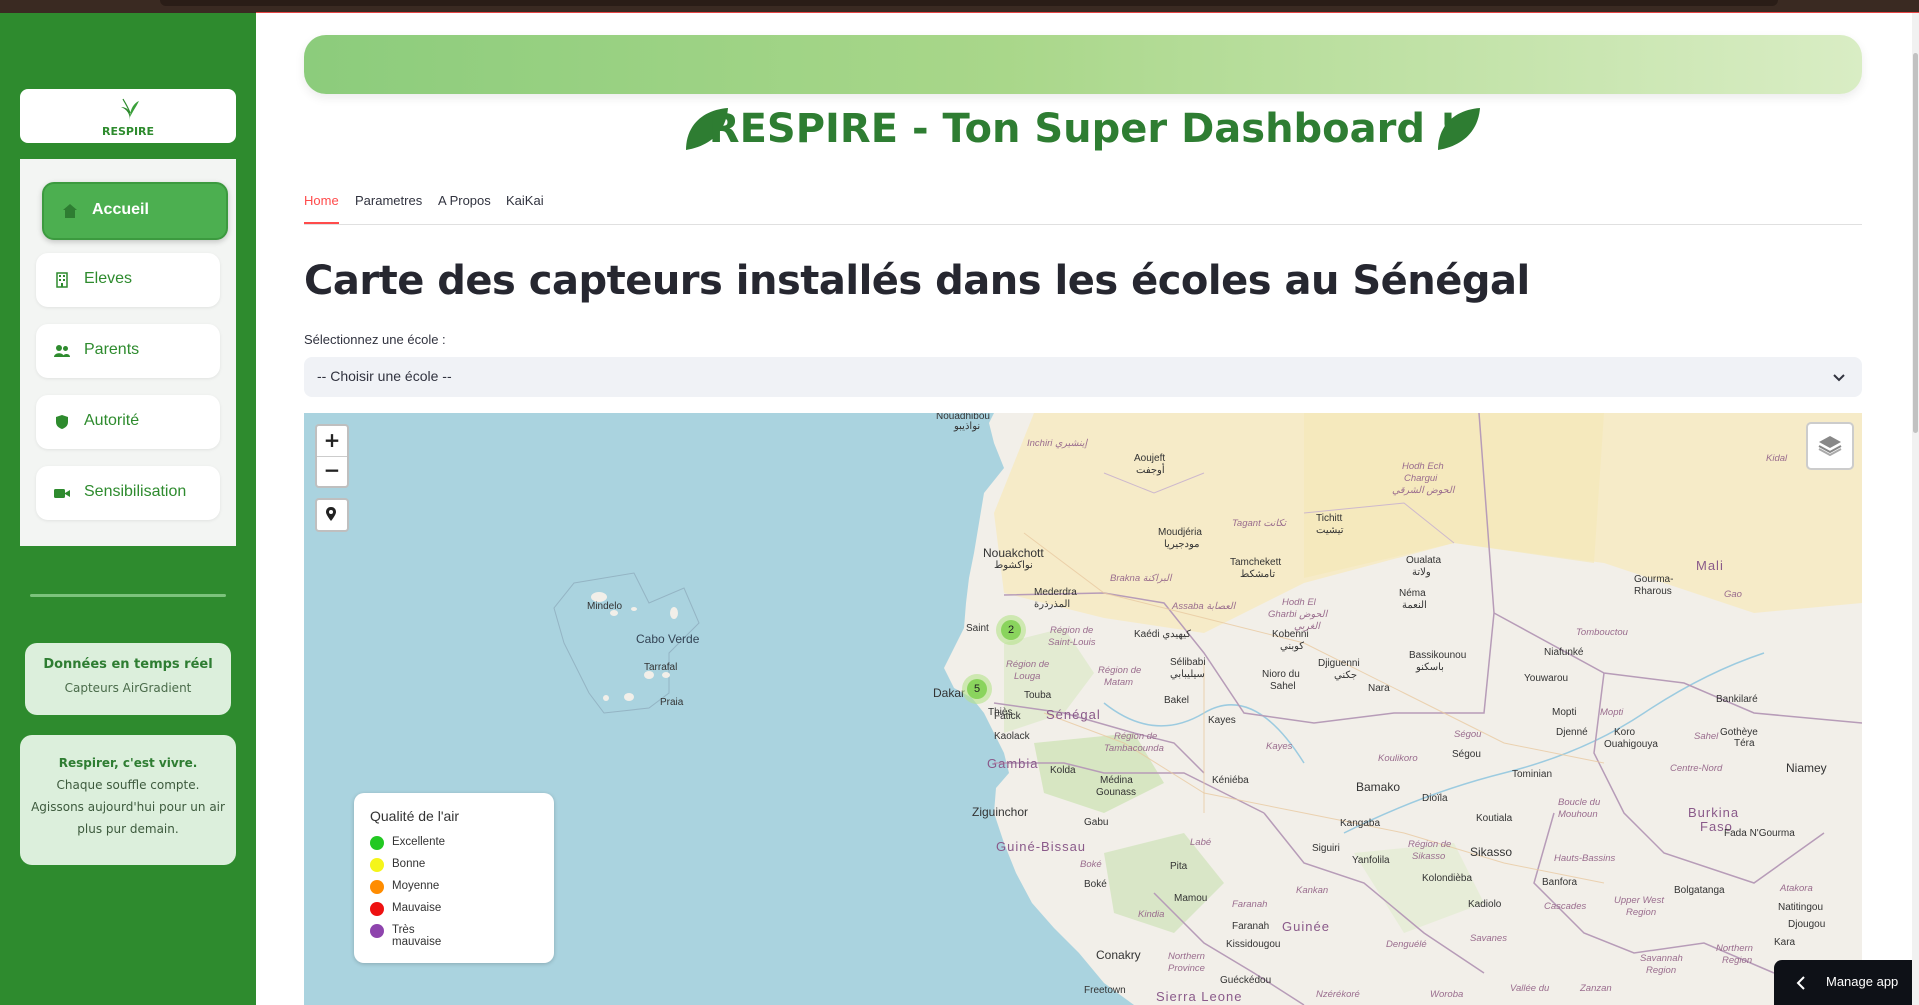 This screenshot has width=1919, height=1005. Describe the element at coordinates (1186, 968) in the screenshot. I see `map-label: Province` at that location.